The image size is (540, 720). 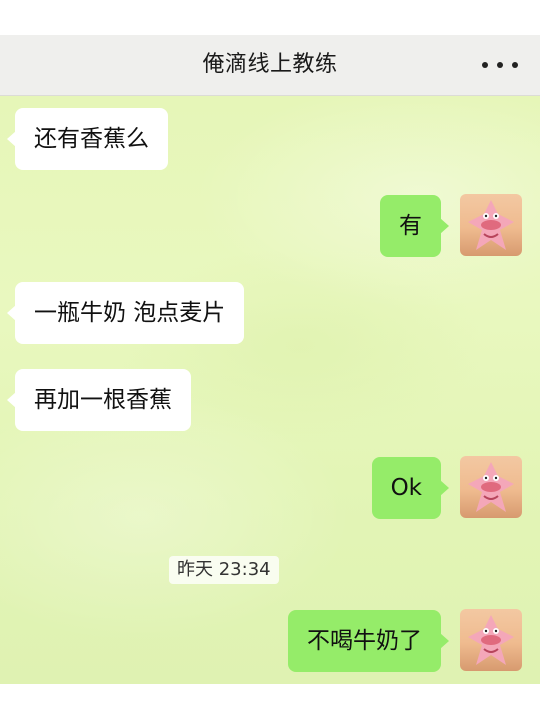 I want to click on status-bar-area, so click(x=270, y=17).